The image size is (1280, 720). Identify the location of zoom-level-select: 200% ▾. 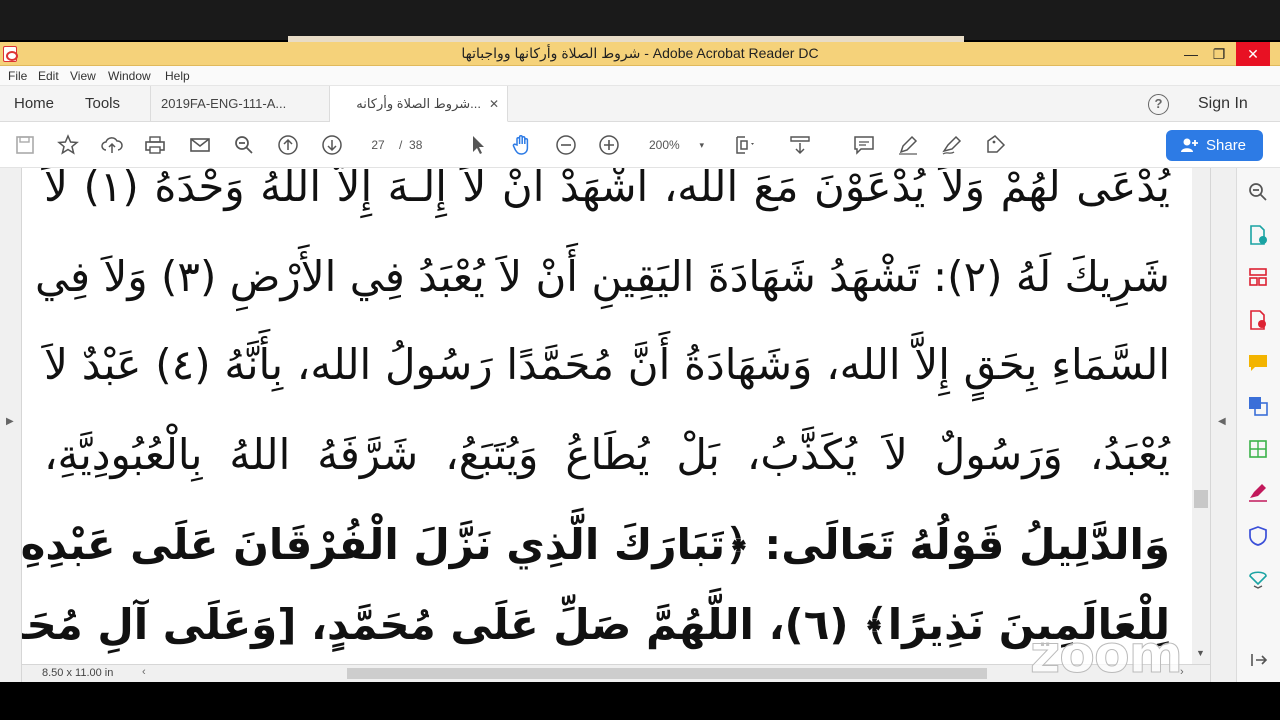
(675, 145).